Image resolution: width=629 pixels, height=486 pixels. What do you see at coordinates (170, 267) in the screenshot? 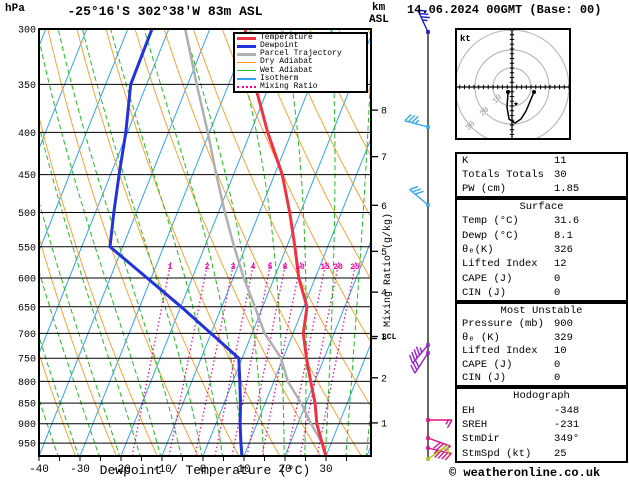
I see `mixing-ratio-value: 1` at bounding box center [170, 267].